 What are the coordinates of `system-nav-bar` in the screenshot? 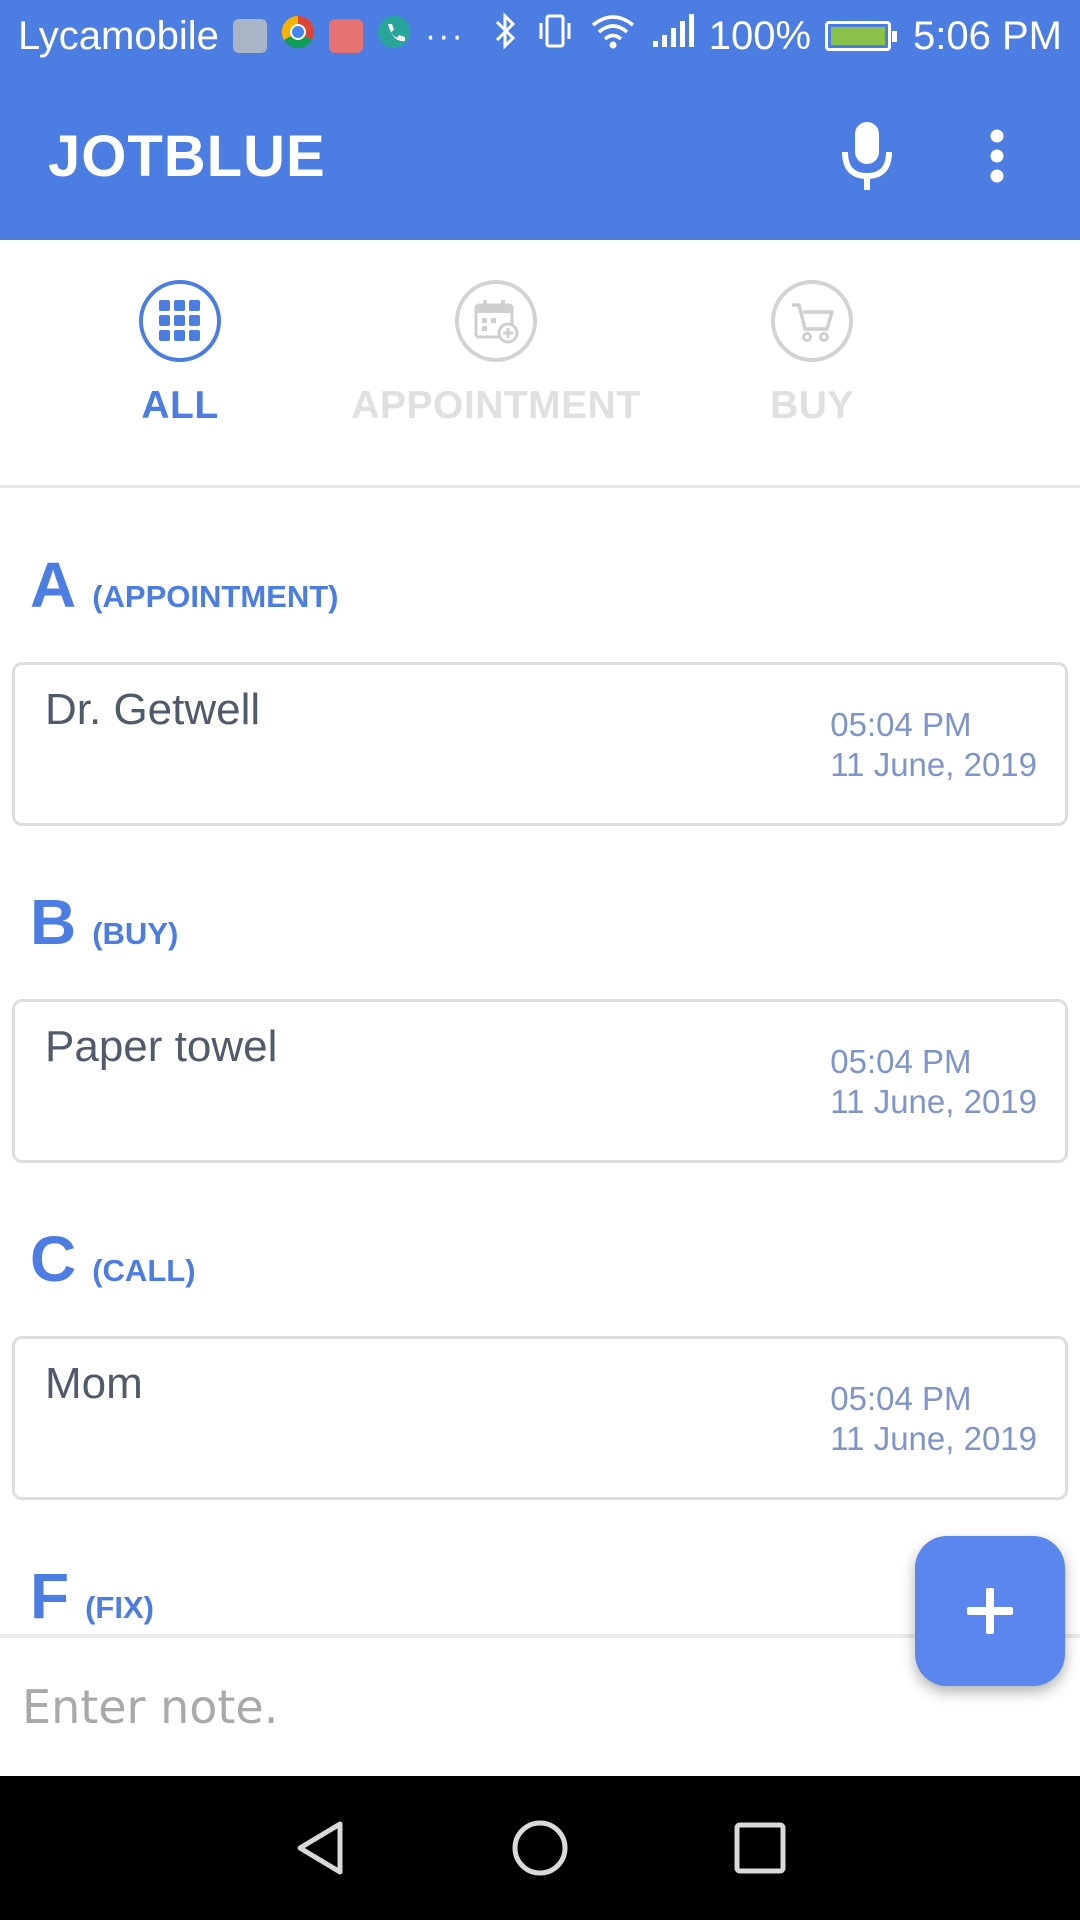 It's located at (540, 1848).